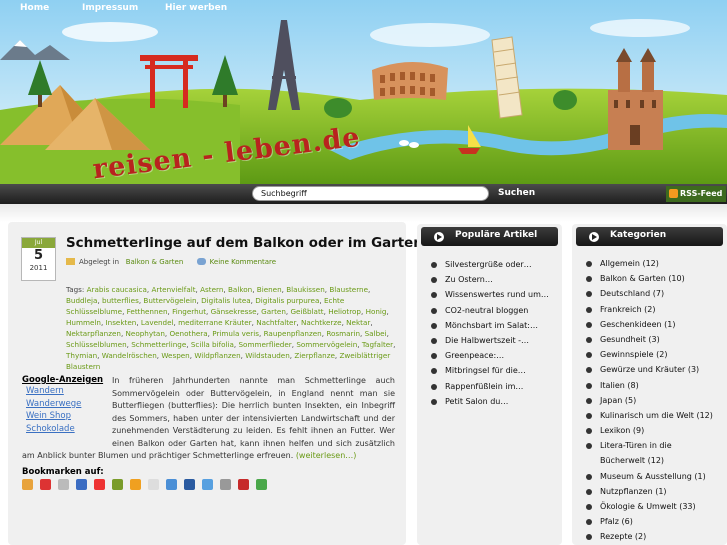 Image resolution: width=727 pixels, height=545 pixels. Describe the element at coordinates (265, 344) in the screenshot. I see `tag-link: Sommerflieder` at that location.